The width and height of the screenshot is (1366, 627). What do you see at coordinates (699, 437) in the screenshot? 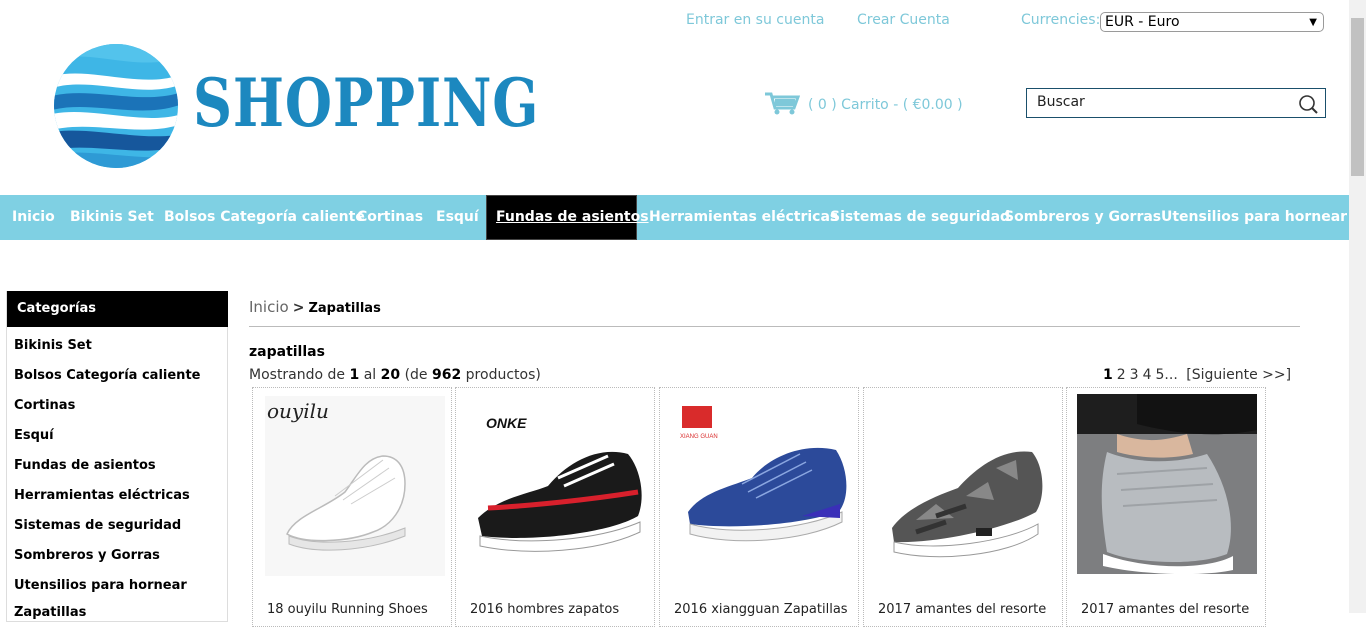
I see `brand-logo: XIANG GUAN` at bounding box center [699, 437].